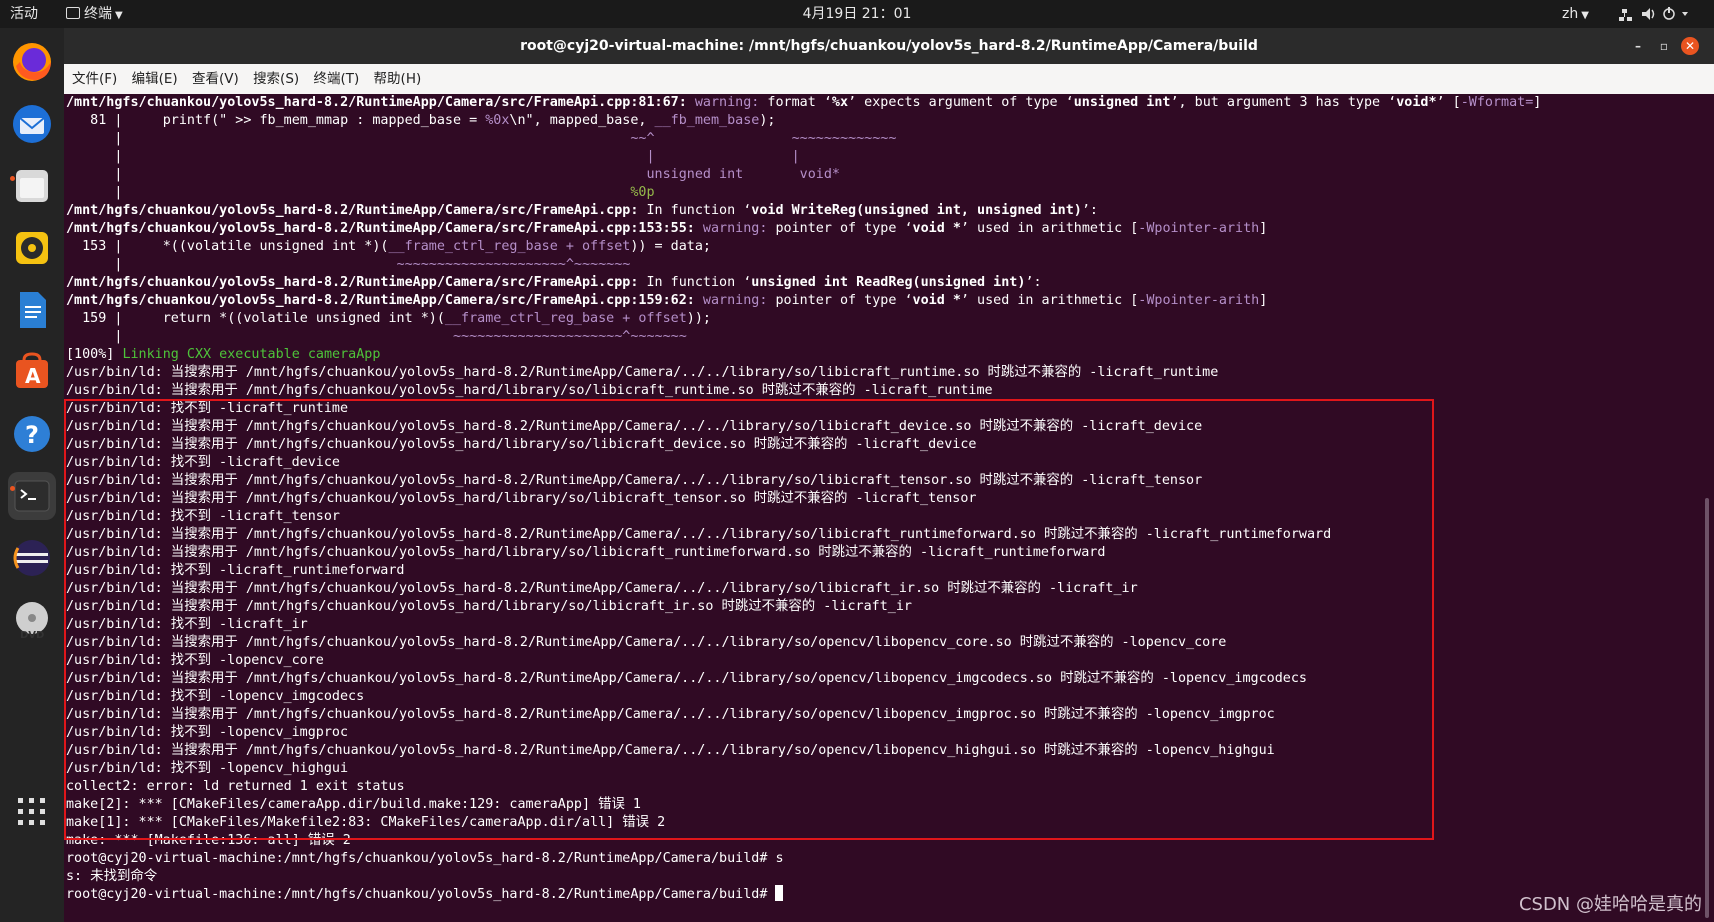 The image size is (1714, 922). I want to click on running-indicator, so click(12, 488).